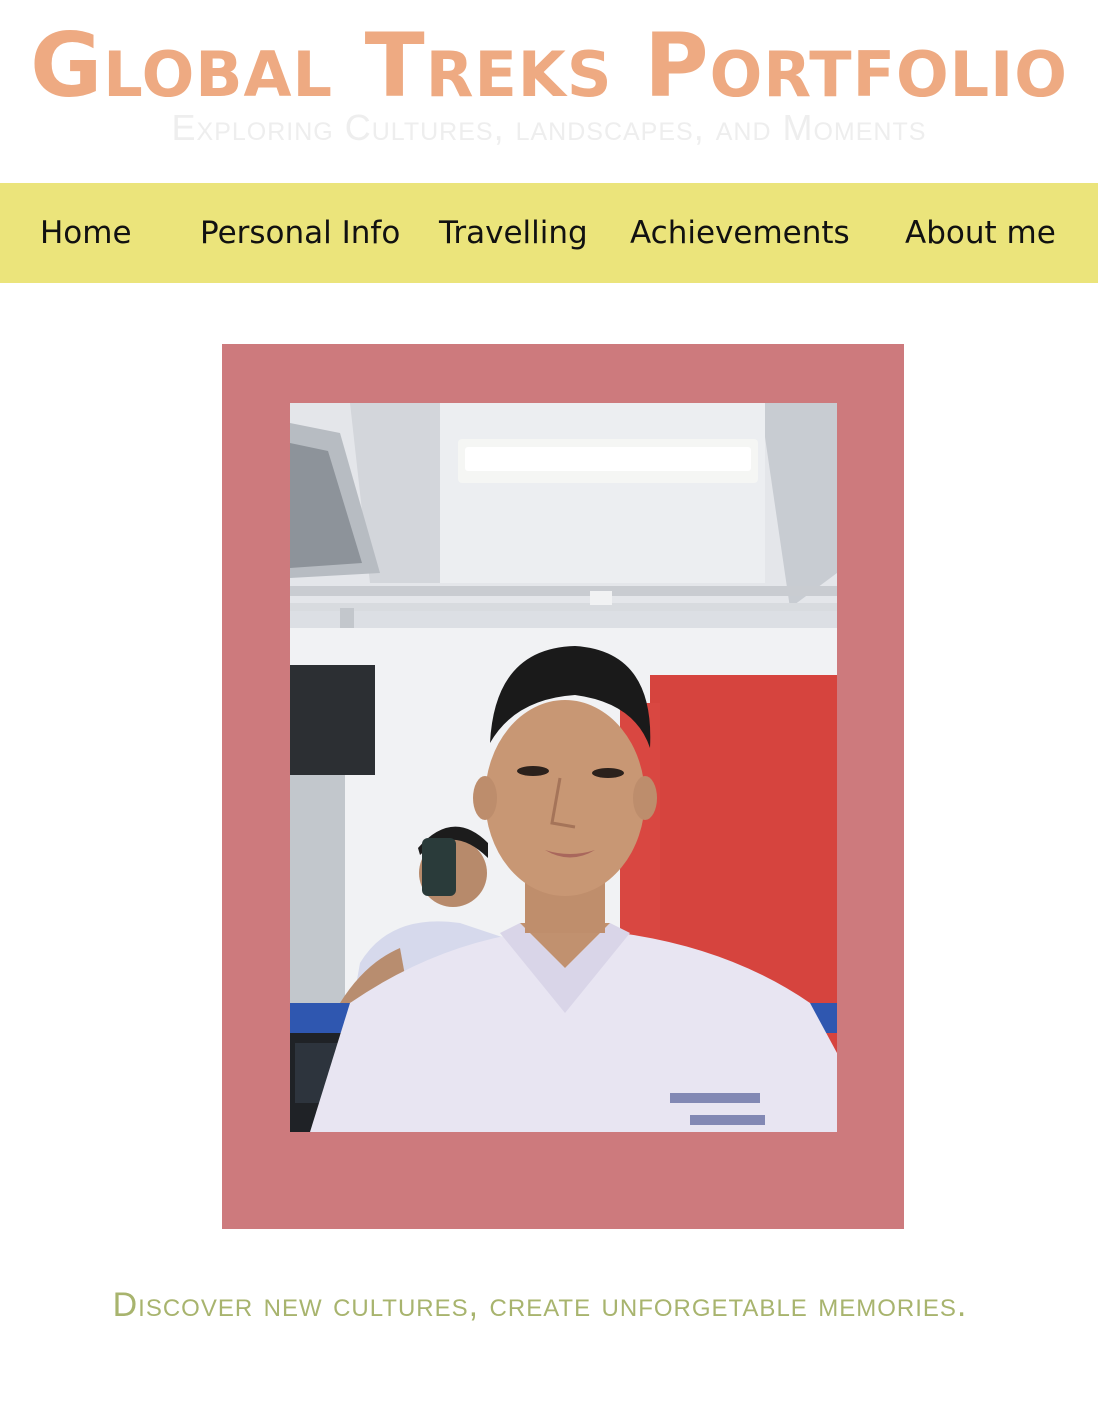  What do you see at coordinates (740, 233) in the screenshot?
I see `nav-item-achievements: Achievements` at bounding box center [740, 233].